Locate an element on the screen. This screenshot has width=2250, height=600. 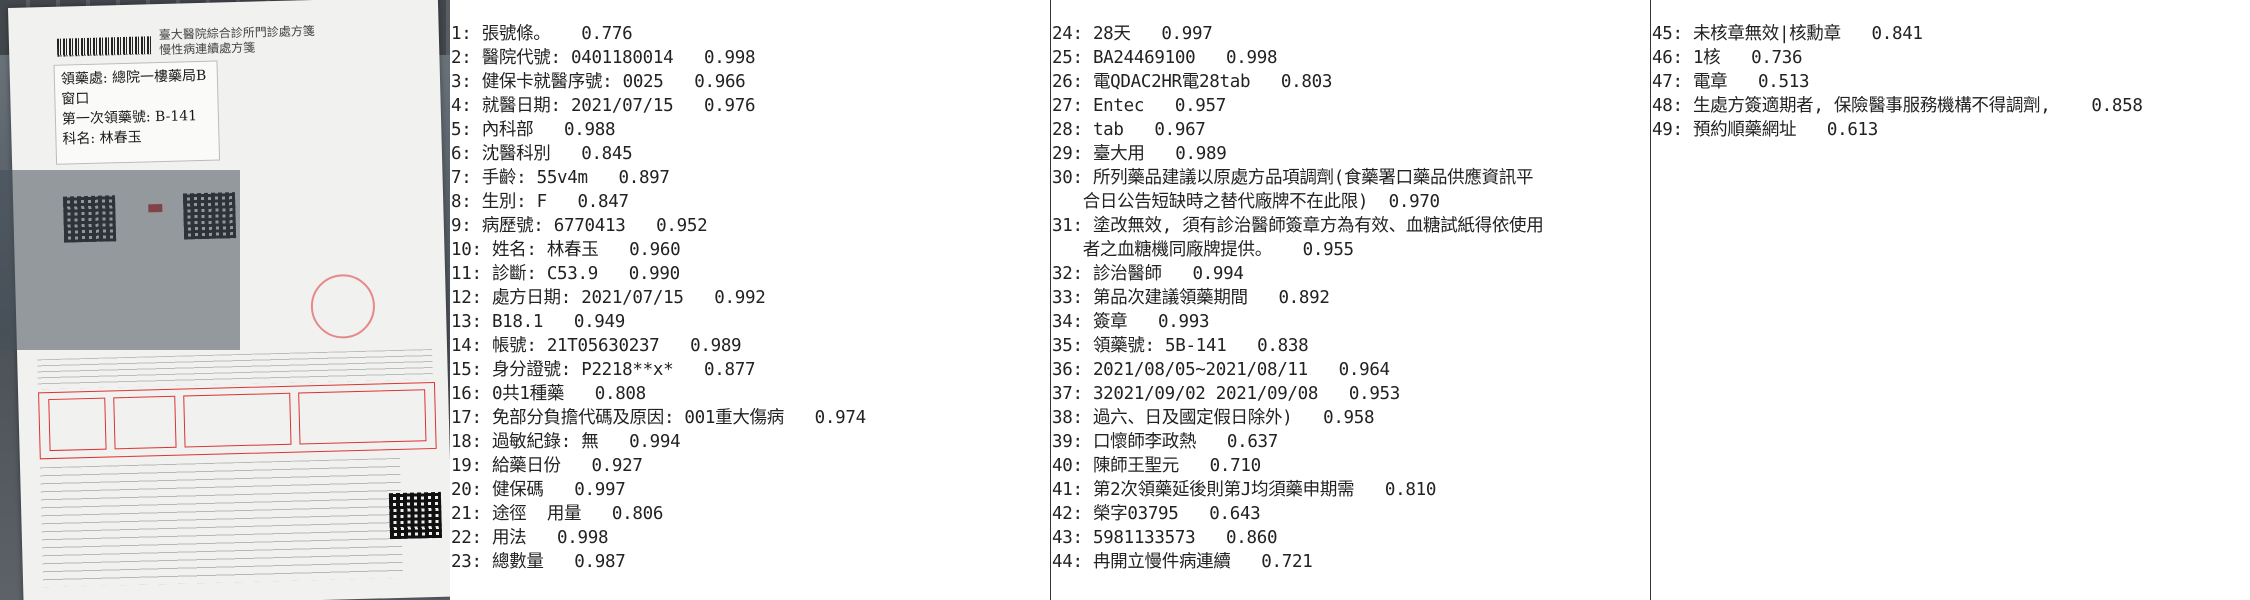
ocr-line: 24: 28天 0.997 is located at coordinates (1132, 34).